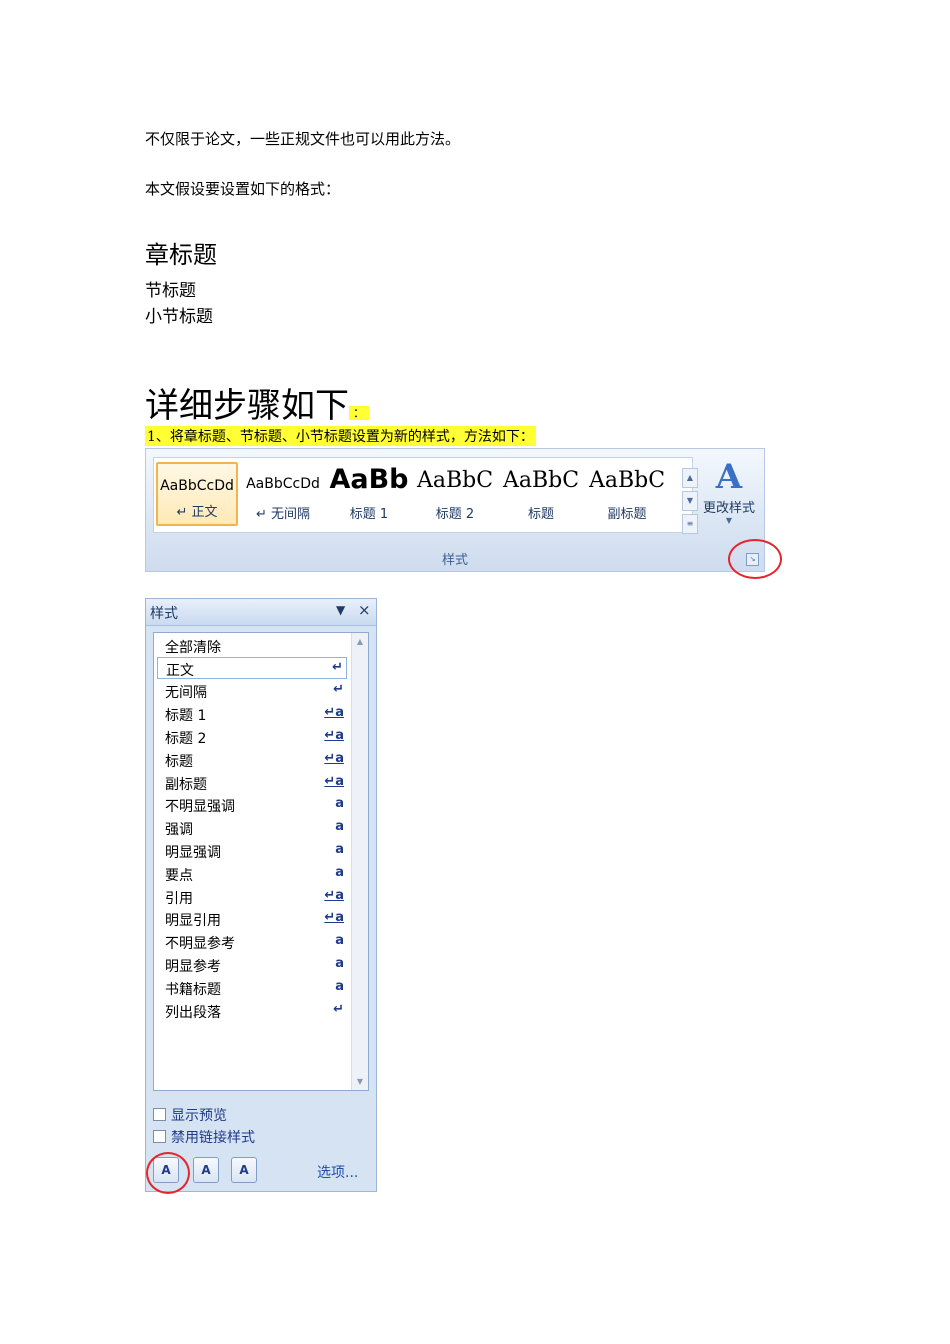  What do you see at coordinates (455, 514) in the screenshot?
I see `style-tile-label: 标题 2` at bounding box center [455, 514].